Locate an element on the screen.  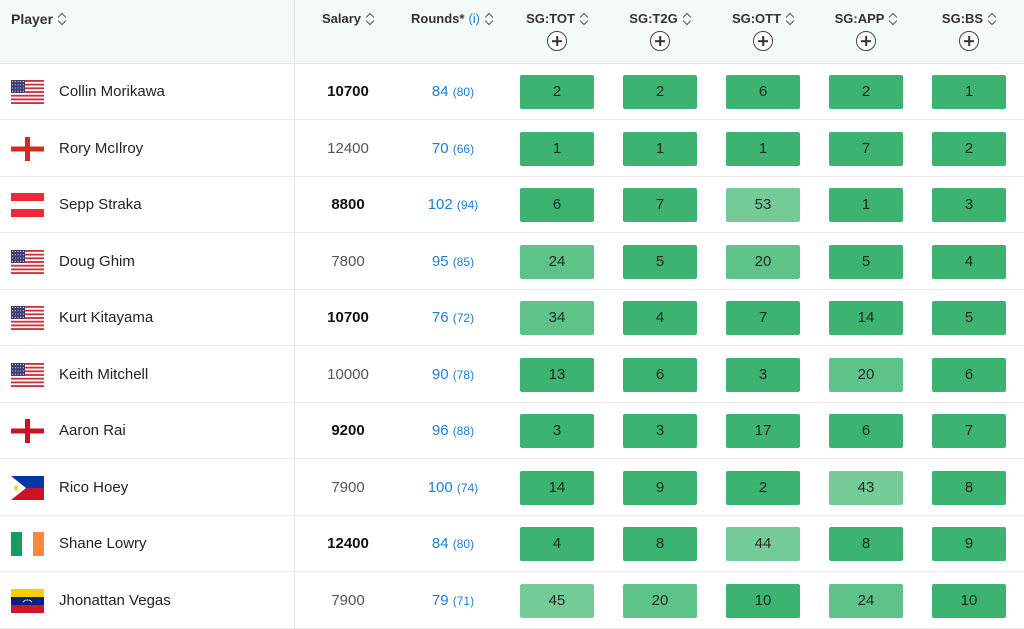
header-rounds-col: Rounds* (i) is located at coordinates (453, 32).